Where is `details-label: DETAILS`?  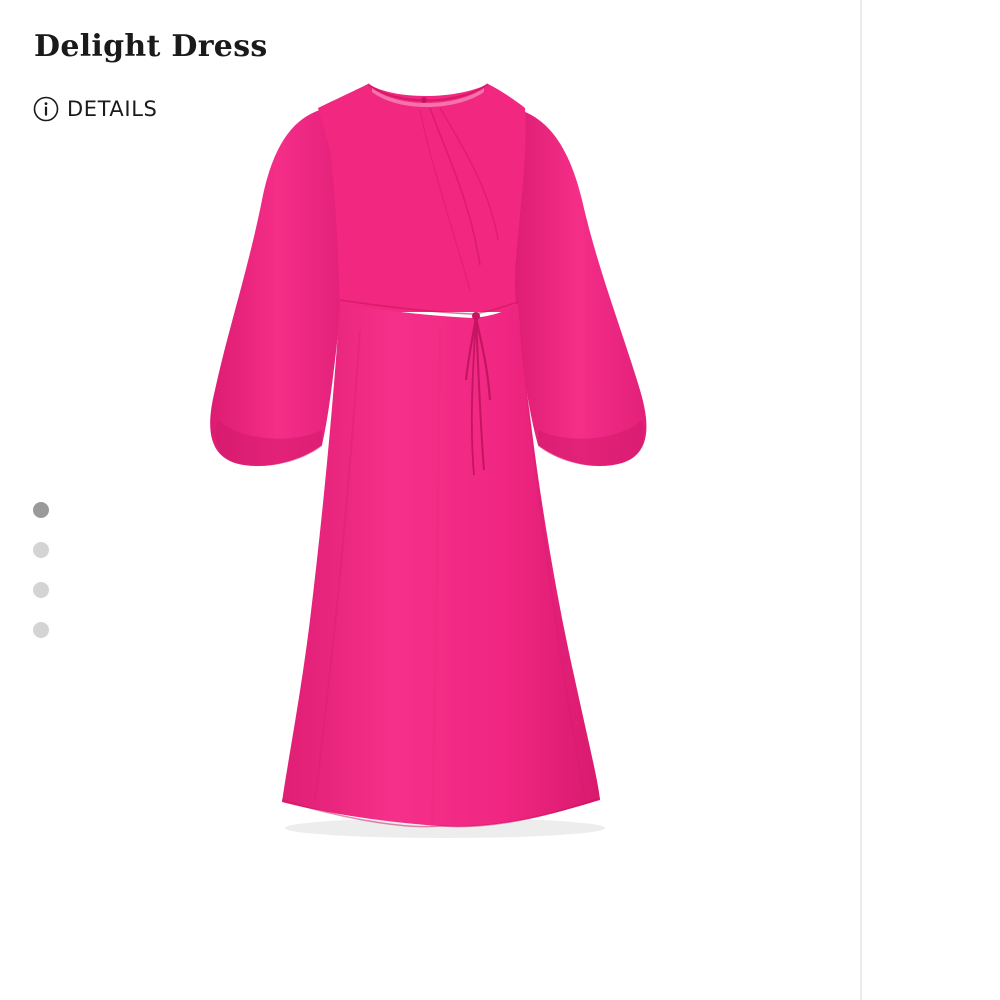
details-label: DETAILS is located at coordinates (112, 109).